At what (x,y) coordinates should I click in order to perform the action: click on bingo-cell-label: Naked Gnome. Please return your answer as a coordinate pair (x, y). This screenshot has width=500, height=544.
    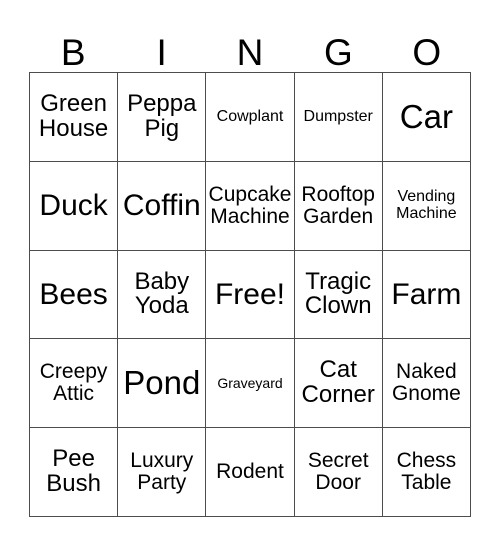
    Looking at the image, I should click on (426, 383).